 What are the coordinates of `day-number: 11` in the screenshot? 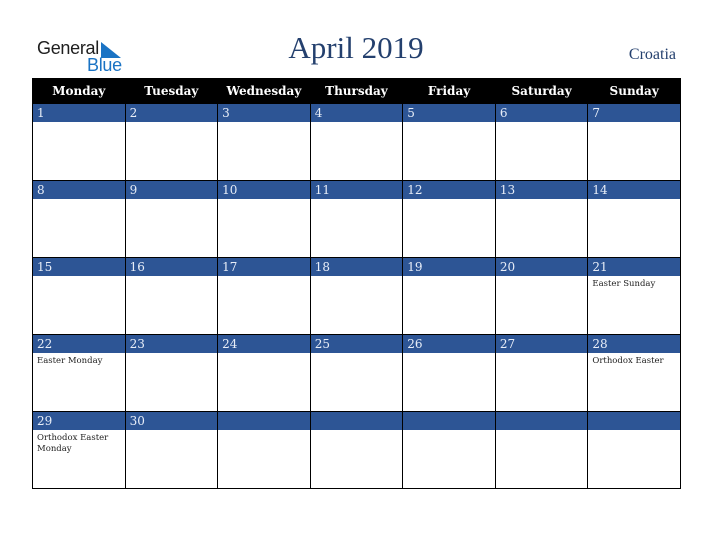 It's located at (356, 190).